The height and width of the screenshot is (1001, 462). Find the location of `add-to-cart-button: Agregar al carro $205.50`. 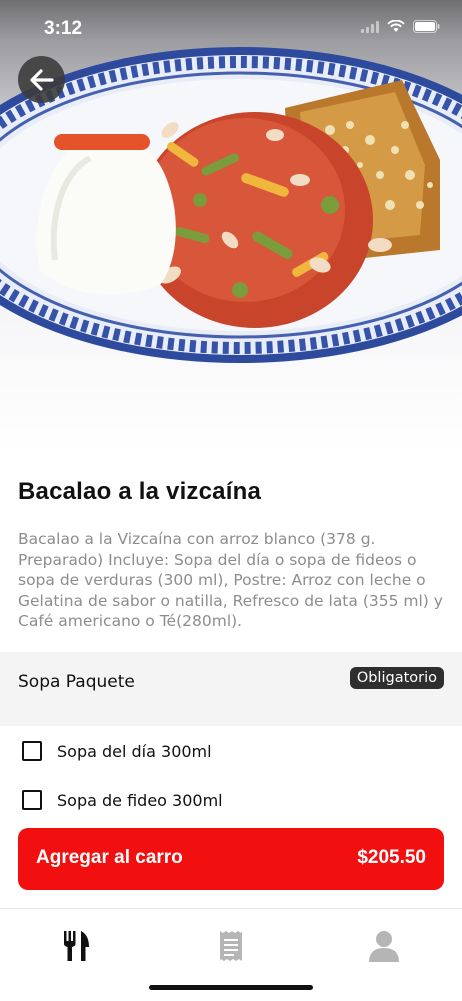

add-to-cart-button: Agregar al carro $205.50 is located at coordinates (231, 859).